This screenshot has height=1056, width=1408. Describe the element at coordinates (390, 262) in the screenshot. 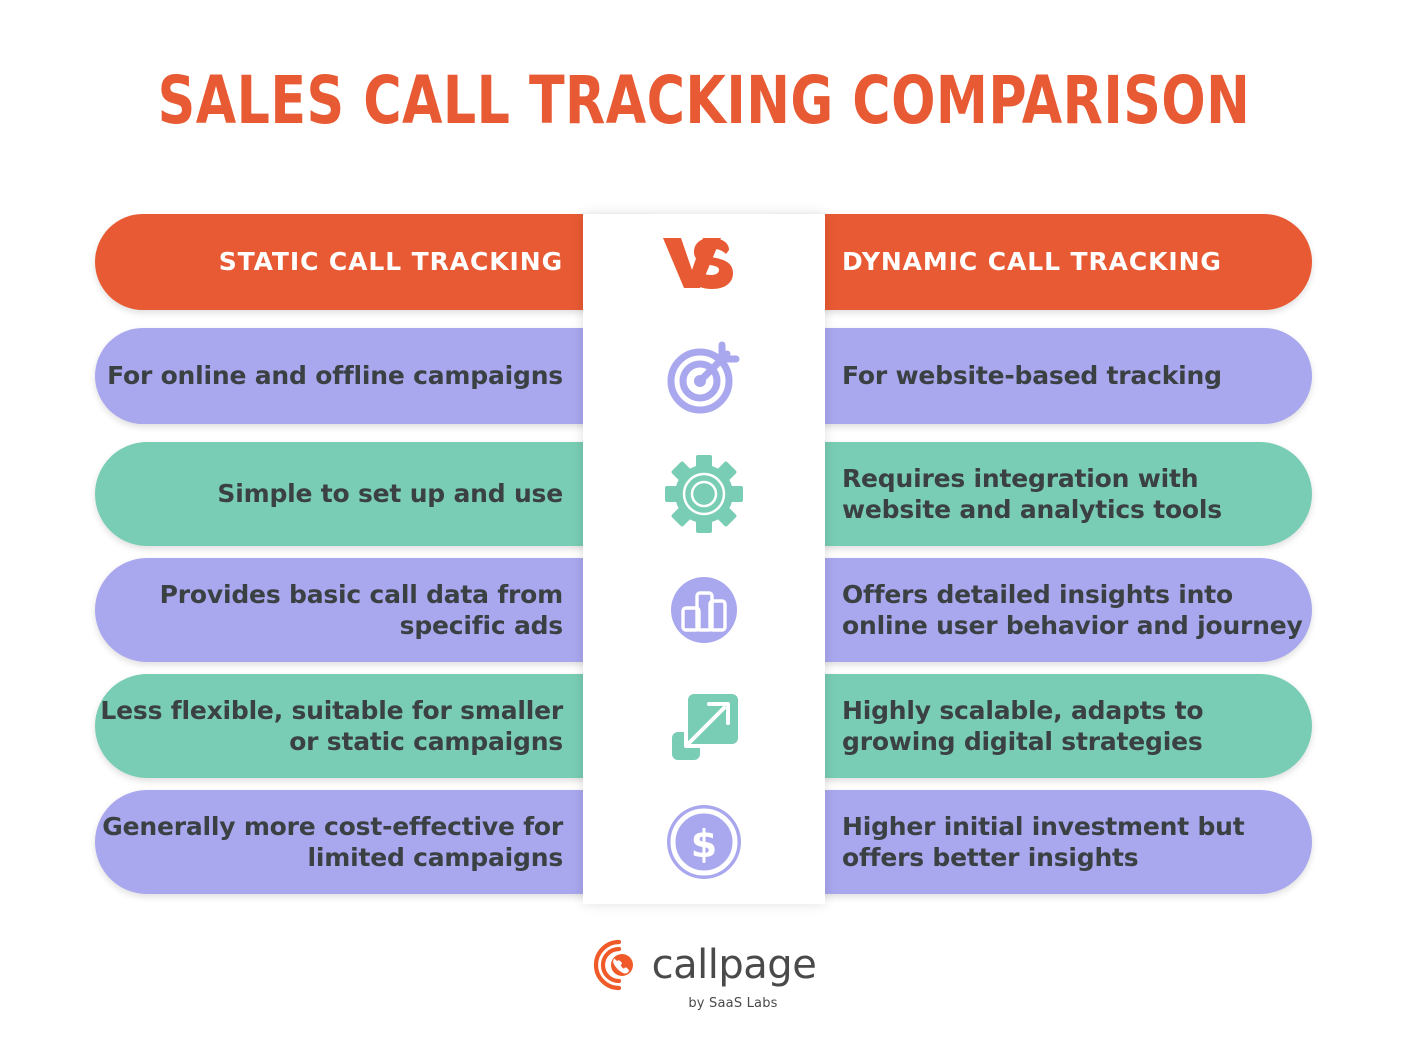

I see `left-header-label: STATIC CALL TRACKING` at that location.